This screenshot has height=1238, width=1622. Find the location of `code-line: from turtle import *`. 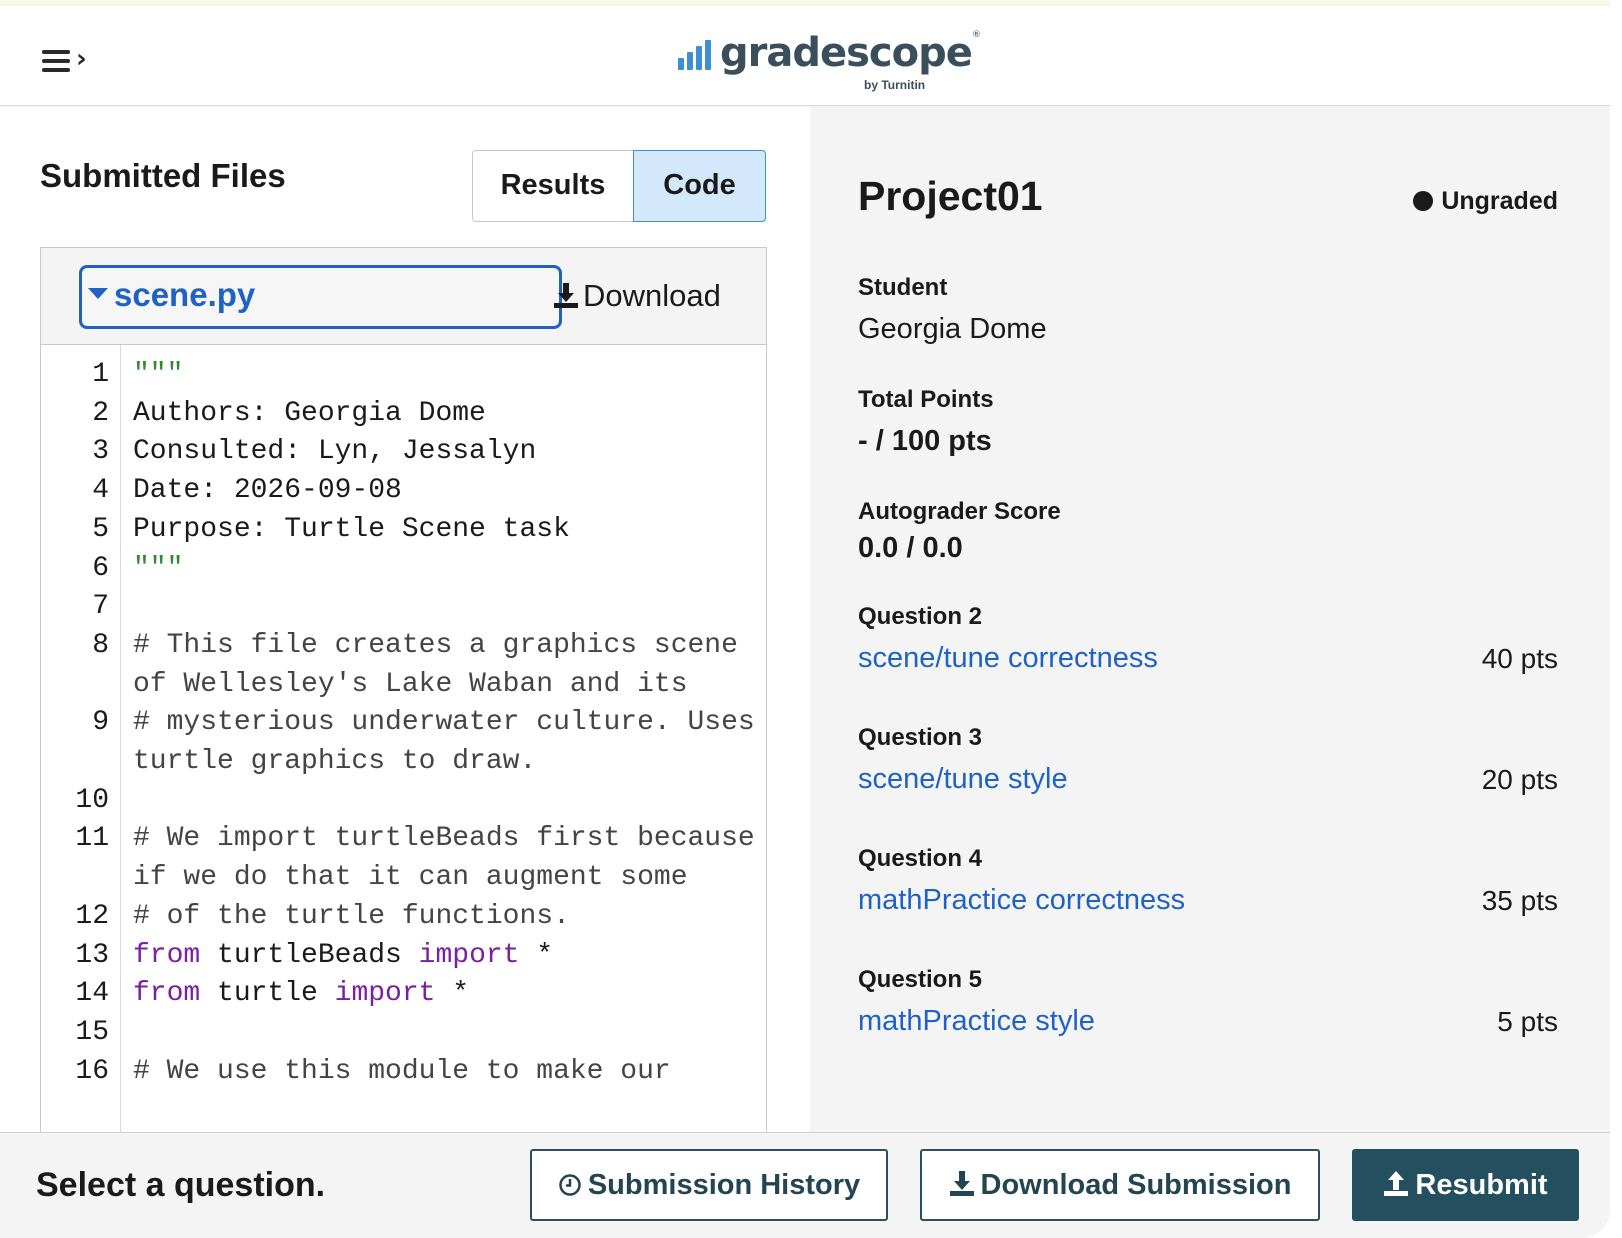

code-line: from turtle import * is located at coordinates (447, 993).